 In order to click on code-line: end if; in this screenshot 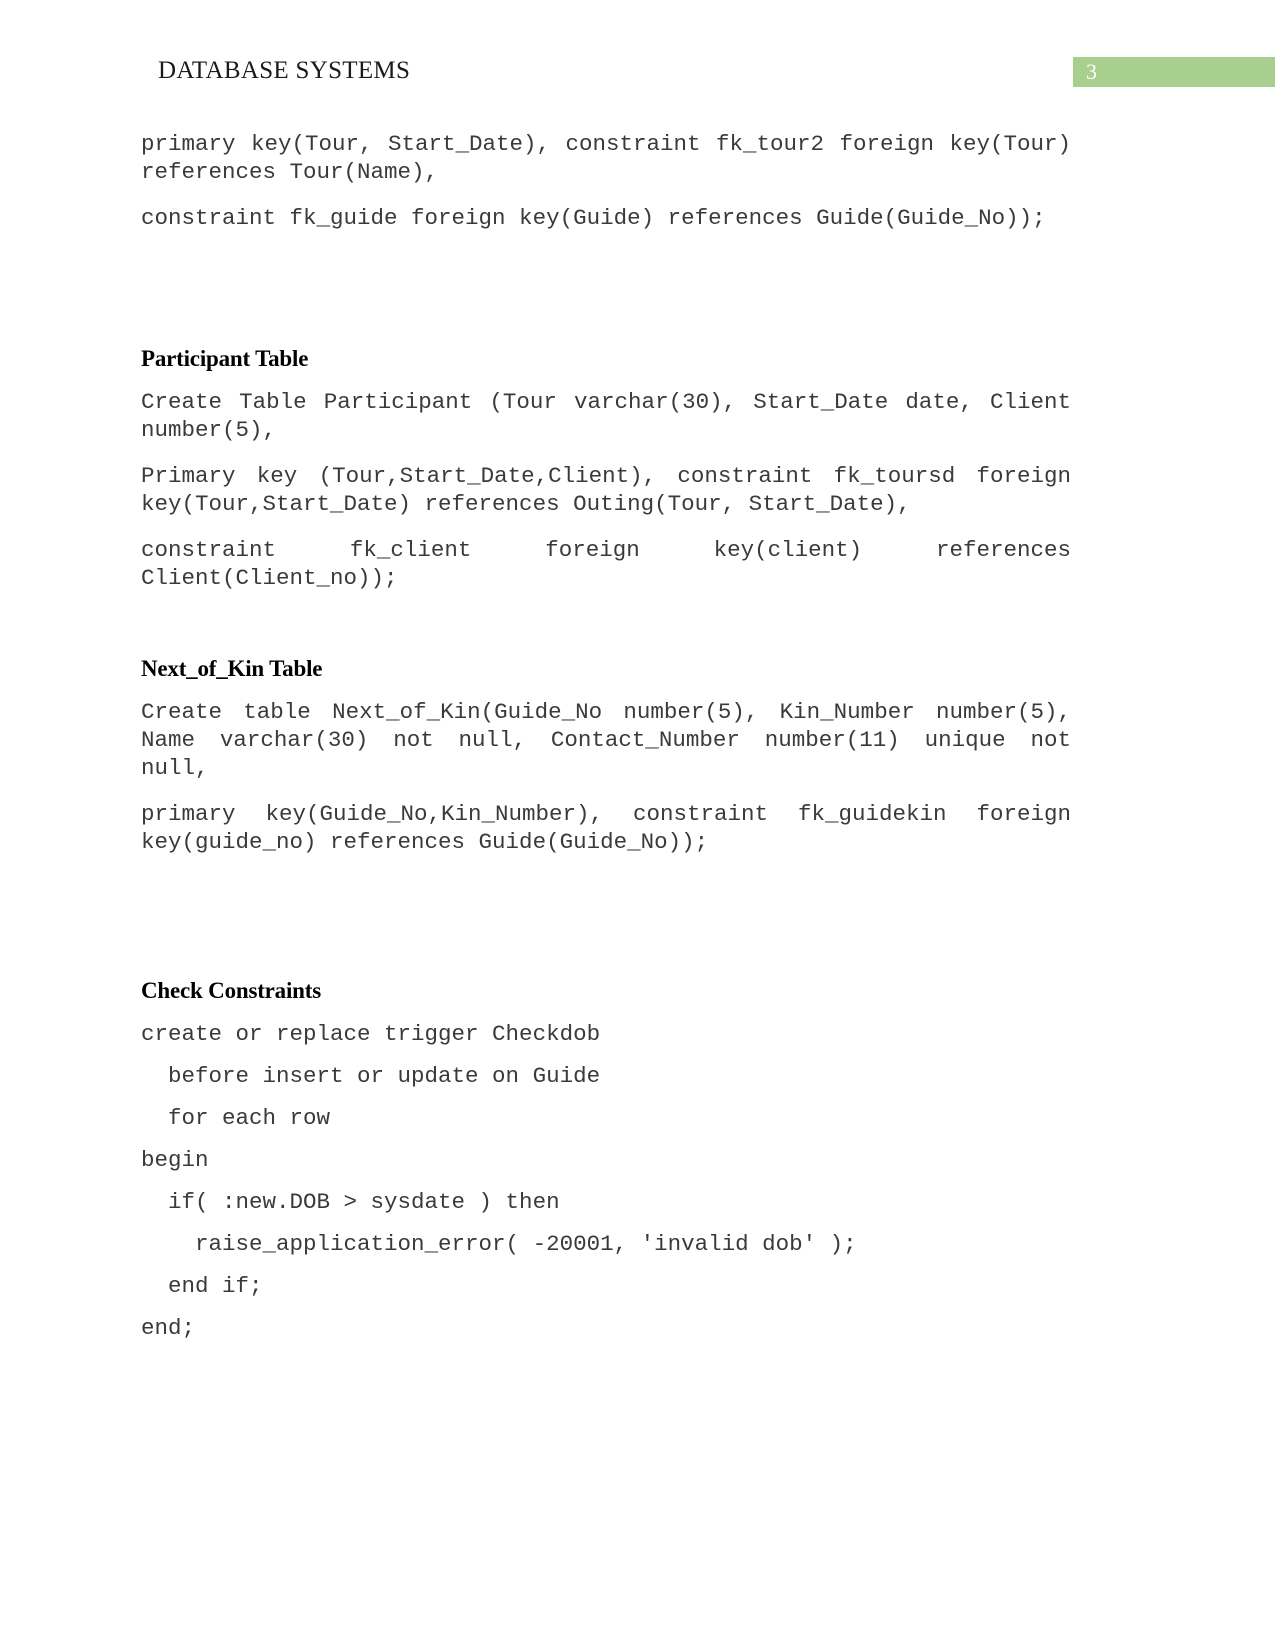, I will do `click(202, 1286)`.